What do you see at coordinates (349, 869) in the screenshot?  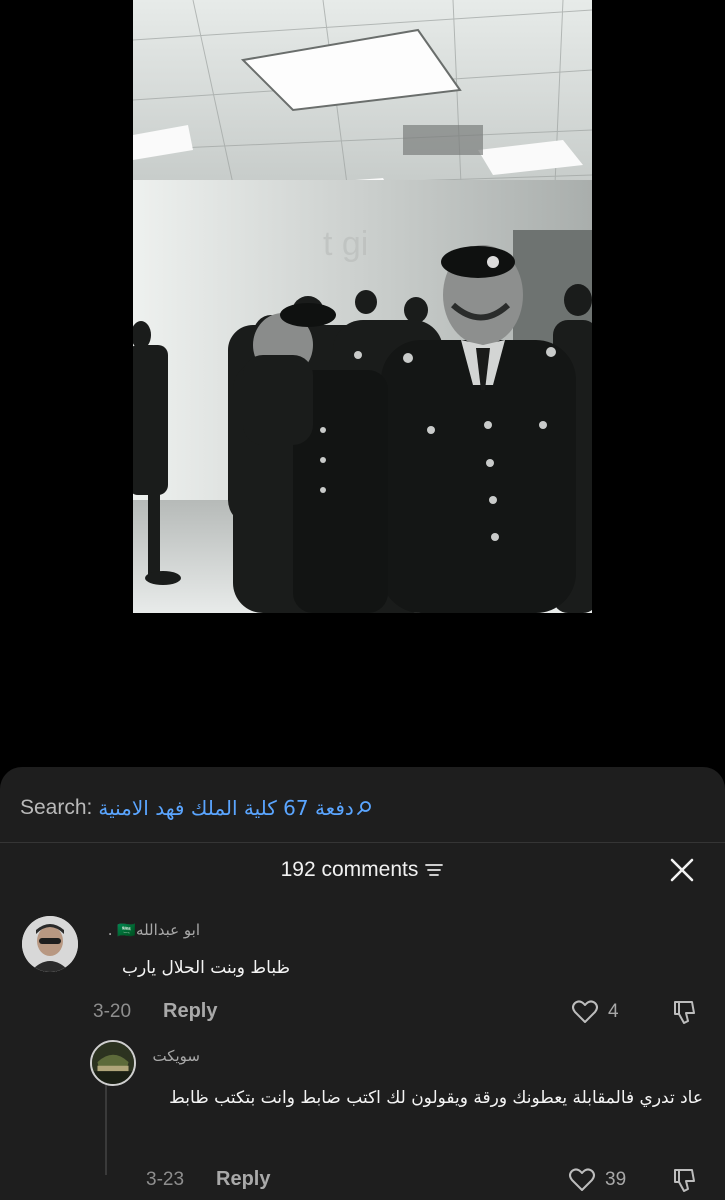 I see `comments-count: 192 comments` at bounding box center [349, 869].